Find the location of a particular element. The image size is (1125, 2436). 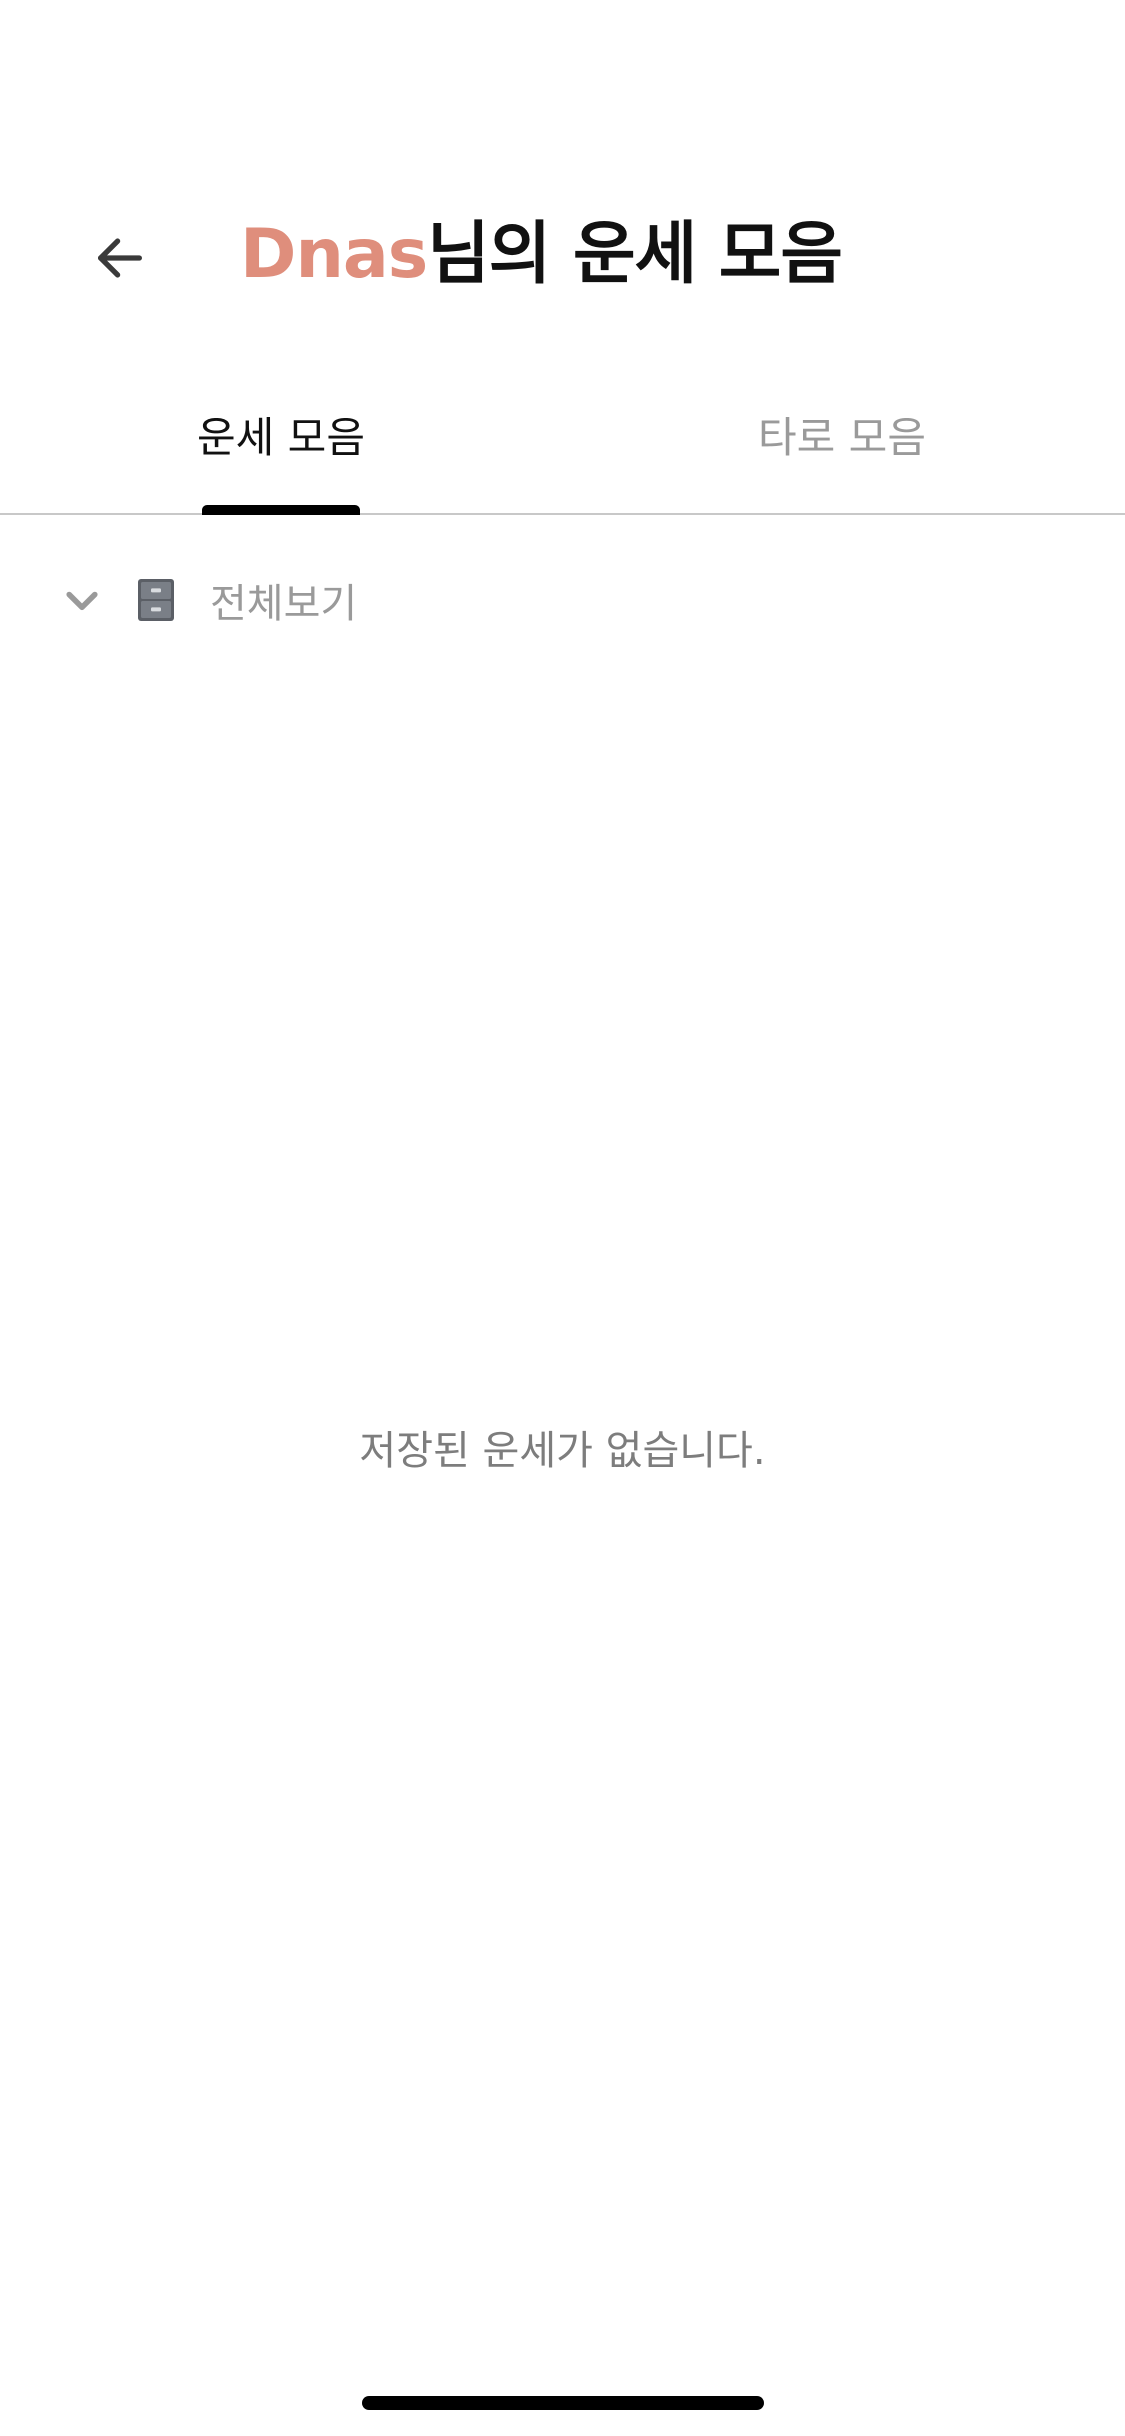

active-tab-indicator is located at coordinates (281, 510).